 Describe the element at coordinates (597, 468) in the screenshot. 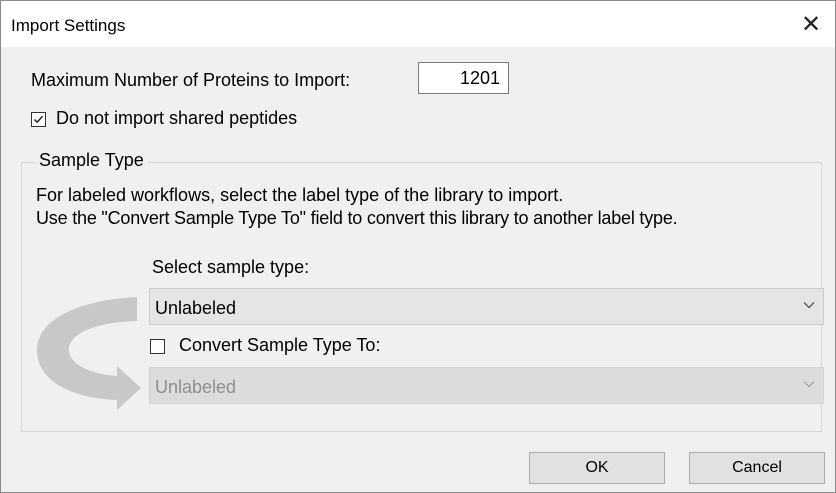

I see `ok-button: OK` at that location.